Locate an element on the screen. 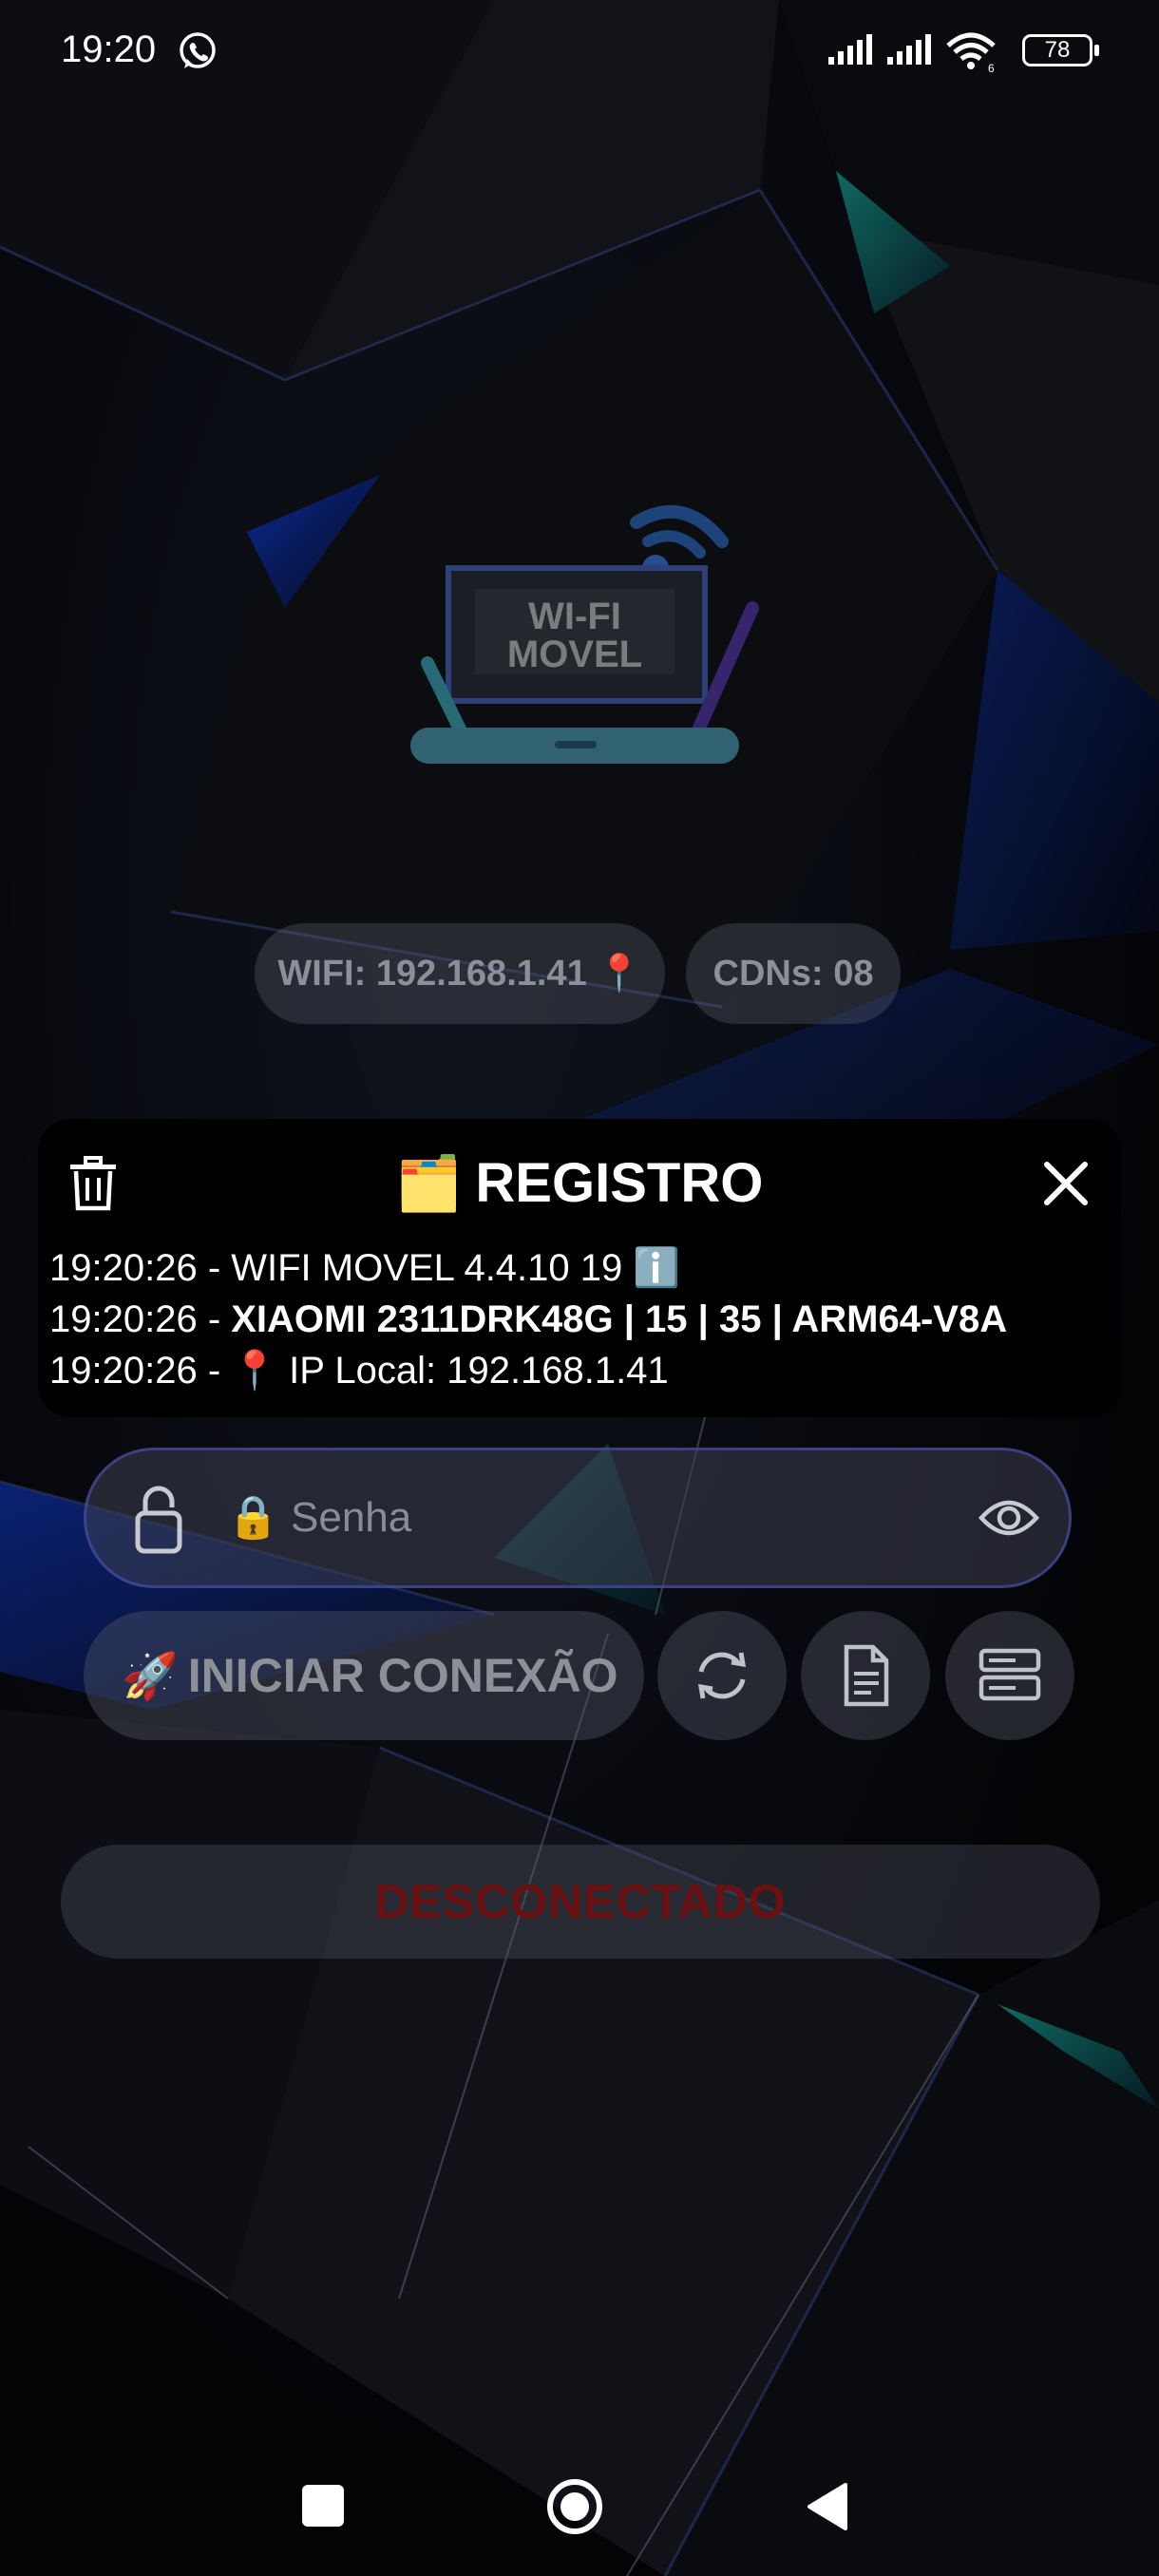 This screenshot has height=2576, width=1159. trash-icon is located at coordinates (93, 1183).